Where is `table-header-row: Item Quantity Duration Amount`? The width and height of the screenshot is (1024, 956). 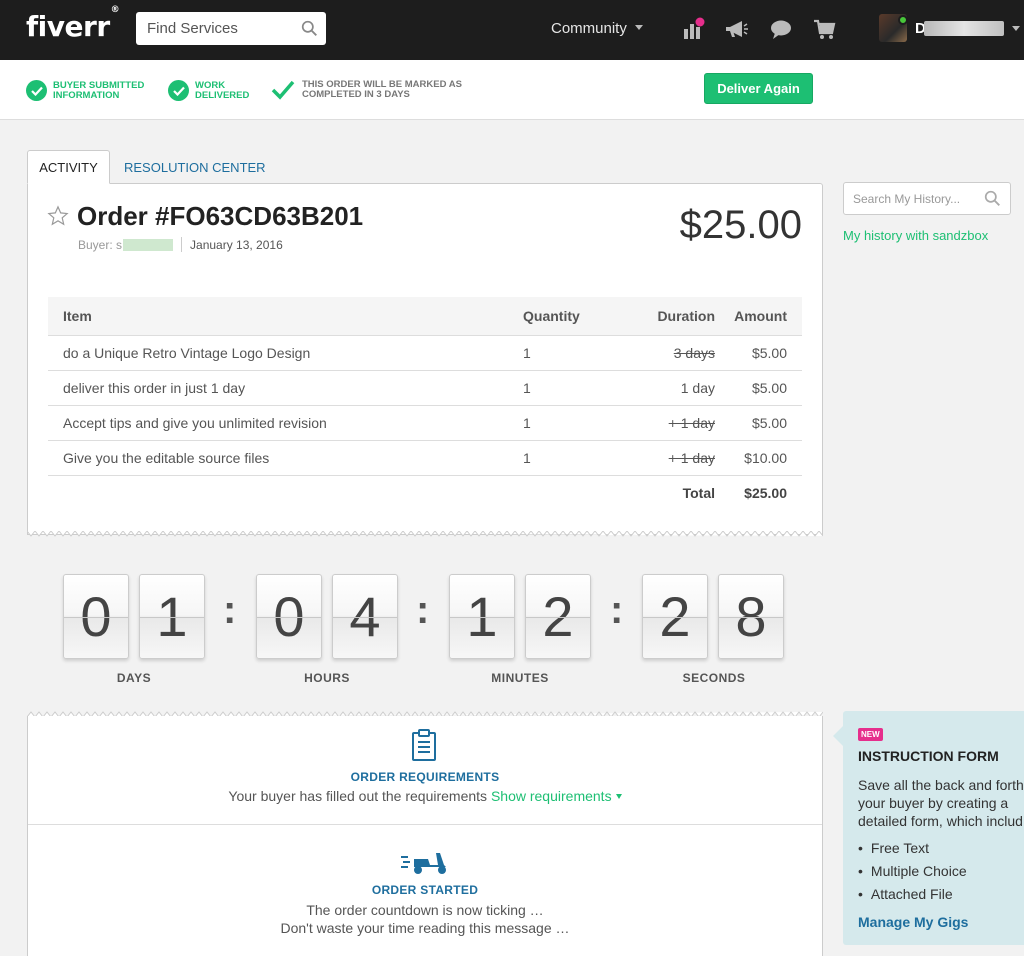
table-header-row: Item Quantity Duration Amount is located at coordinates (425, 316).